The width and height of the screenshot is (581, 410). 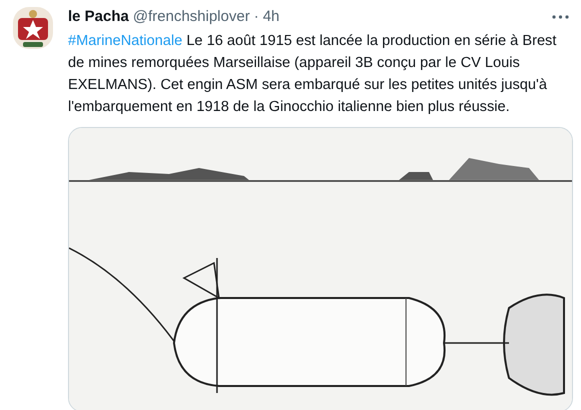 I want to click on author-handle: @frenchshiplover, so click(x=191, y=17).